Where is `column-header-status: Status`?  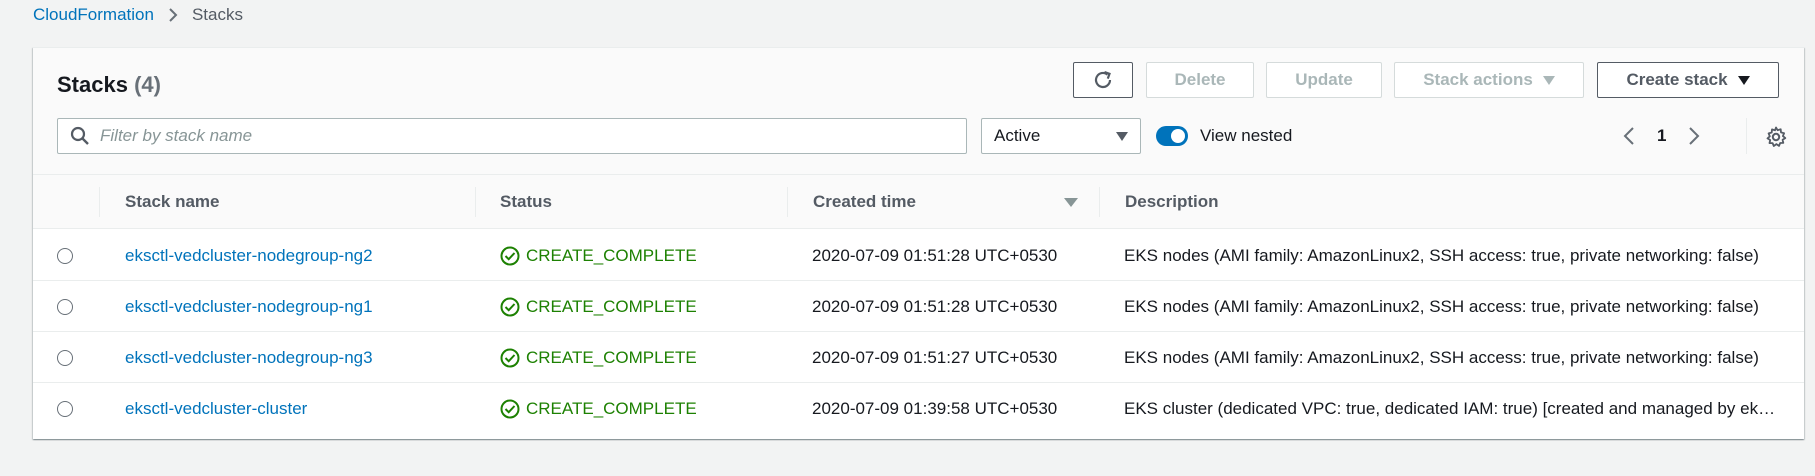
column-header-status: Status is located at coordinates (526, 202).